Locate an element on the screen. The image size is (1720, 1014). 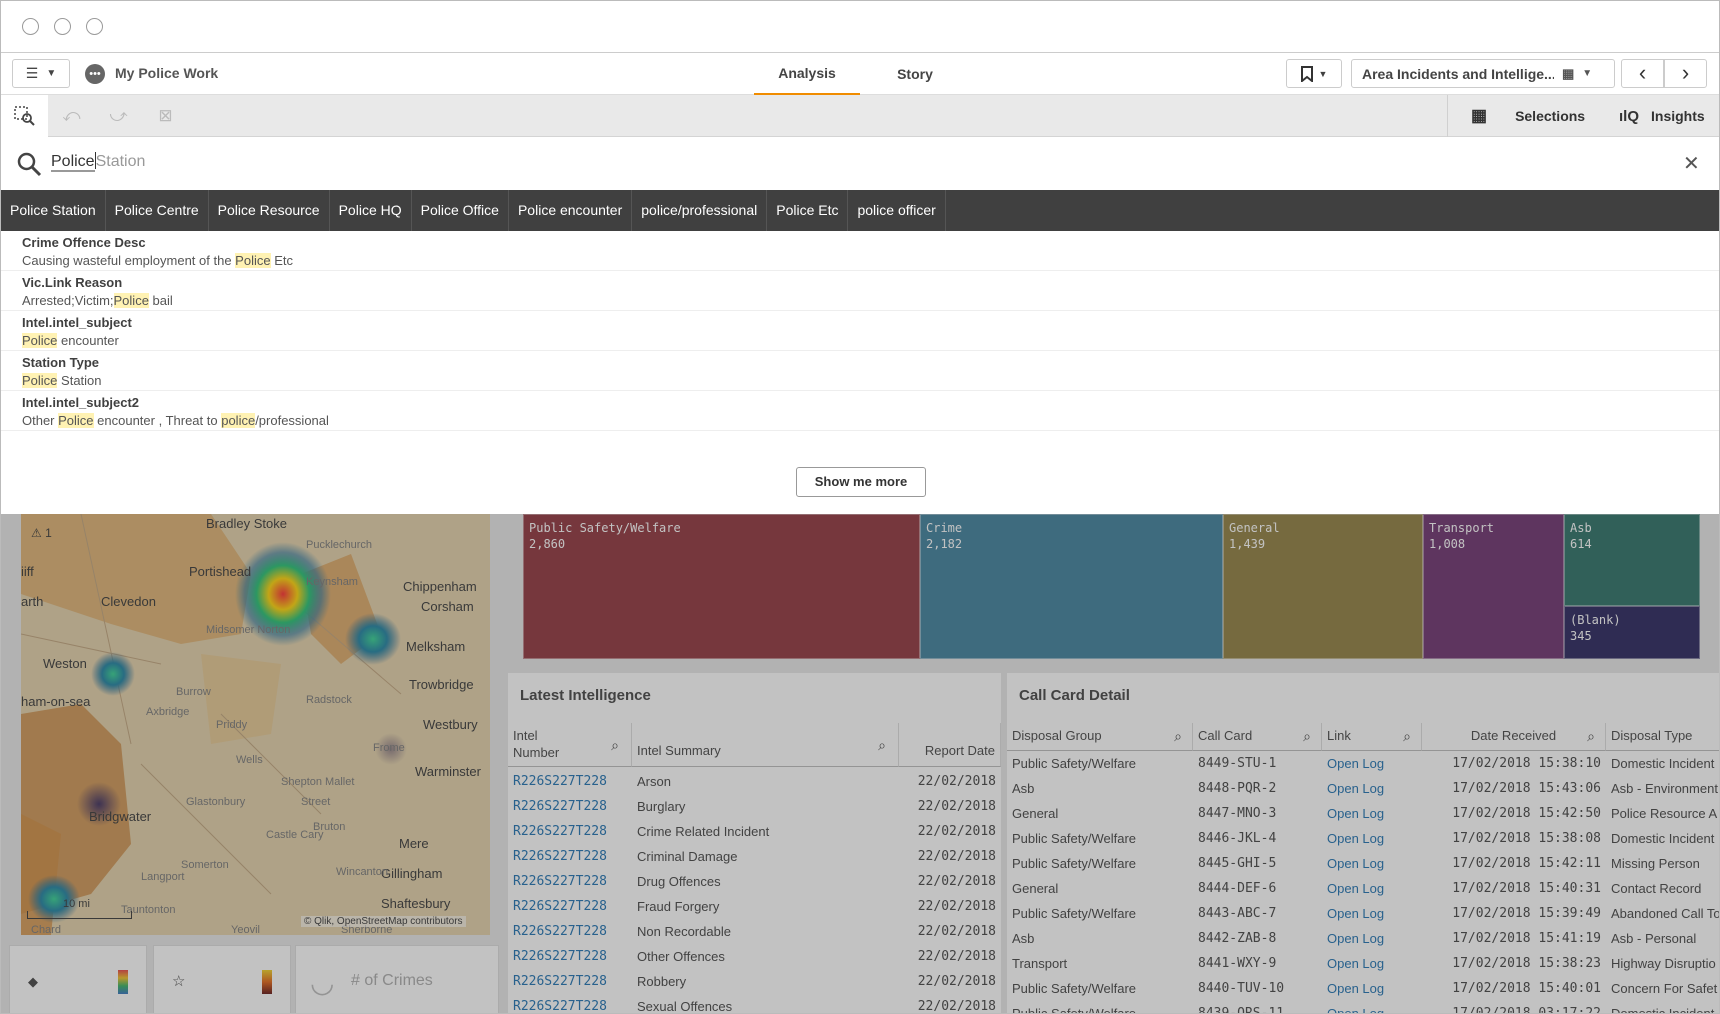
suggestion-chip: Police Centre is located at coordinates (157, 210).